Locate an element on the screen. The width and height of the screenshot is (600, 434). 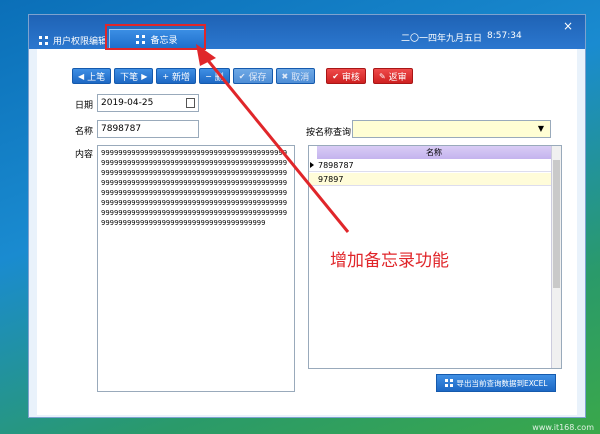
annotation-arrow is located at coordinates (273, 138).